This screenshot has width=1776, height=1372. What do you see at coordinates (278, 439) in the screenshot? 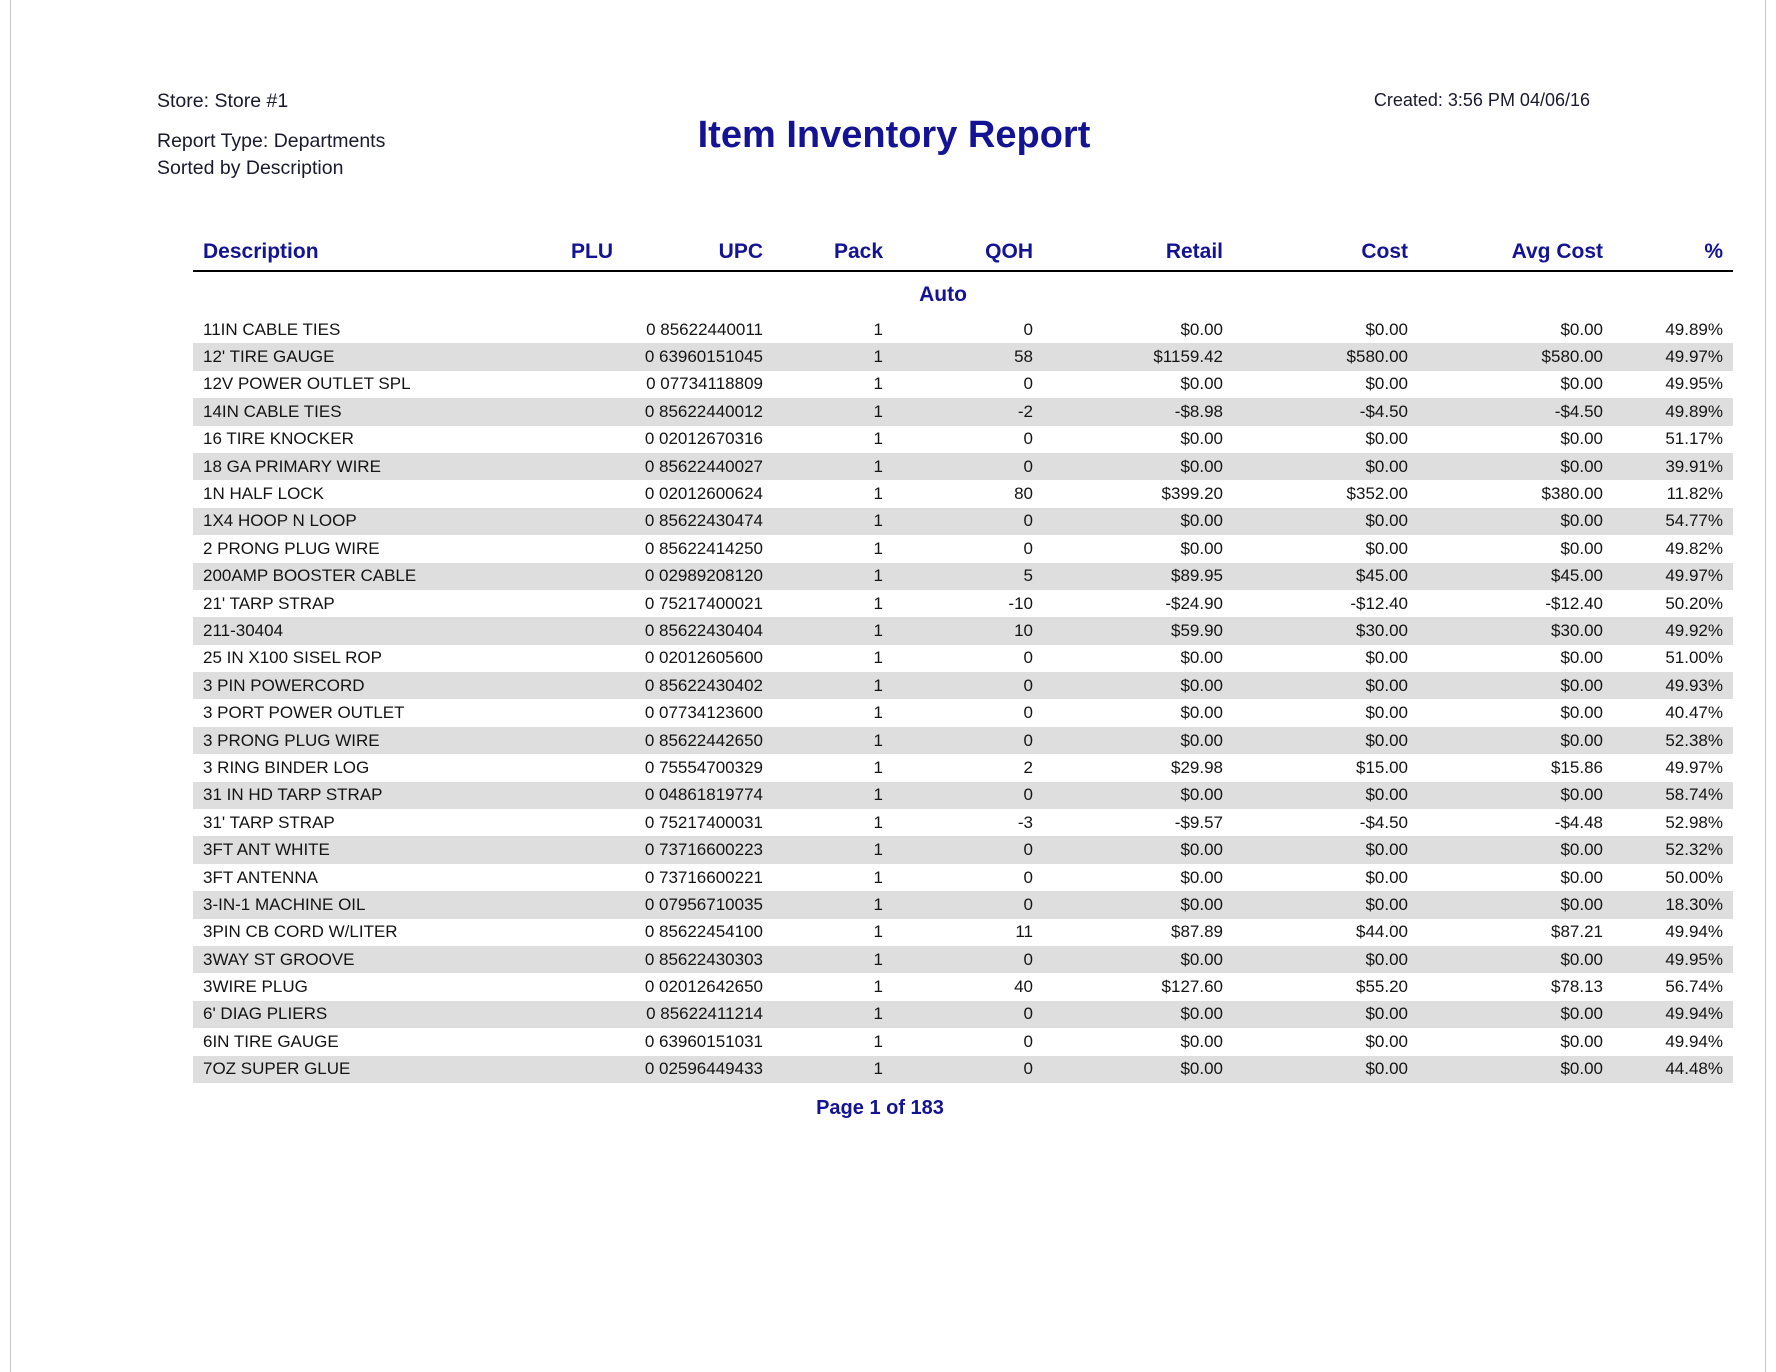
I see `cell-description: 16 TIRE KNOCKER` at bounding box center [278, 439].